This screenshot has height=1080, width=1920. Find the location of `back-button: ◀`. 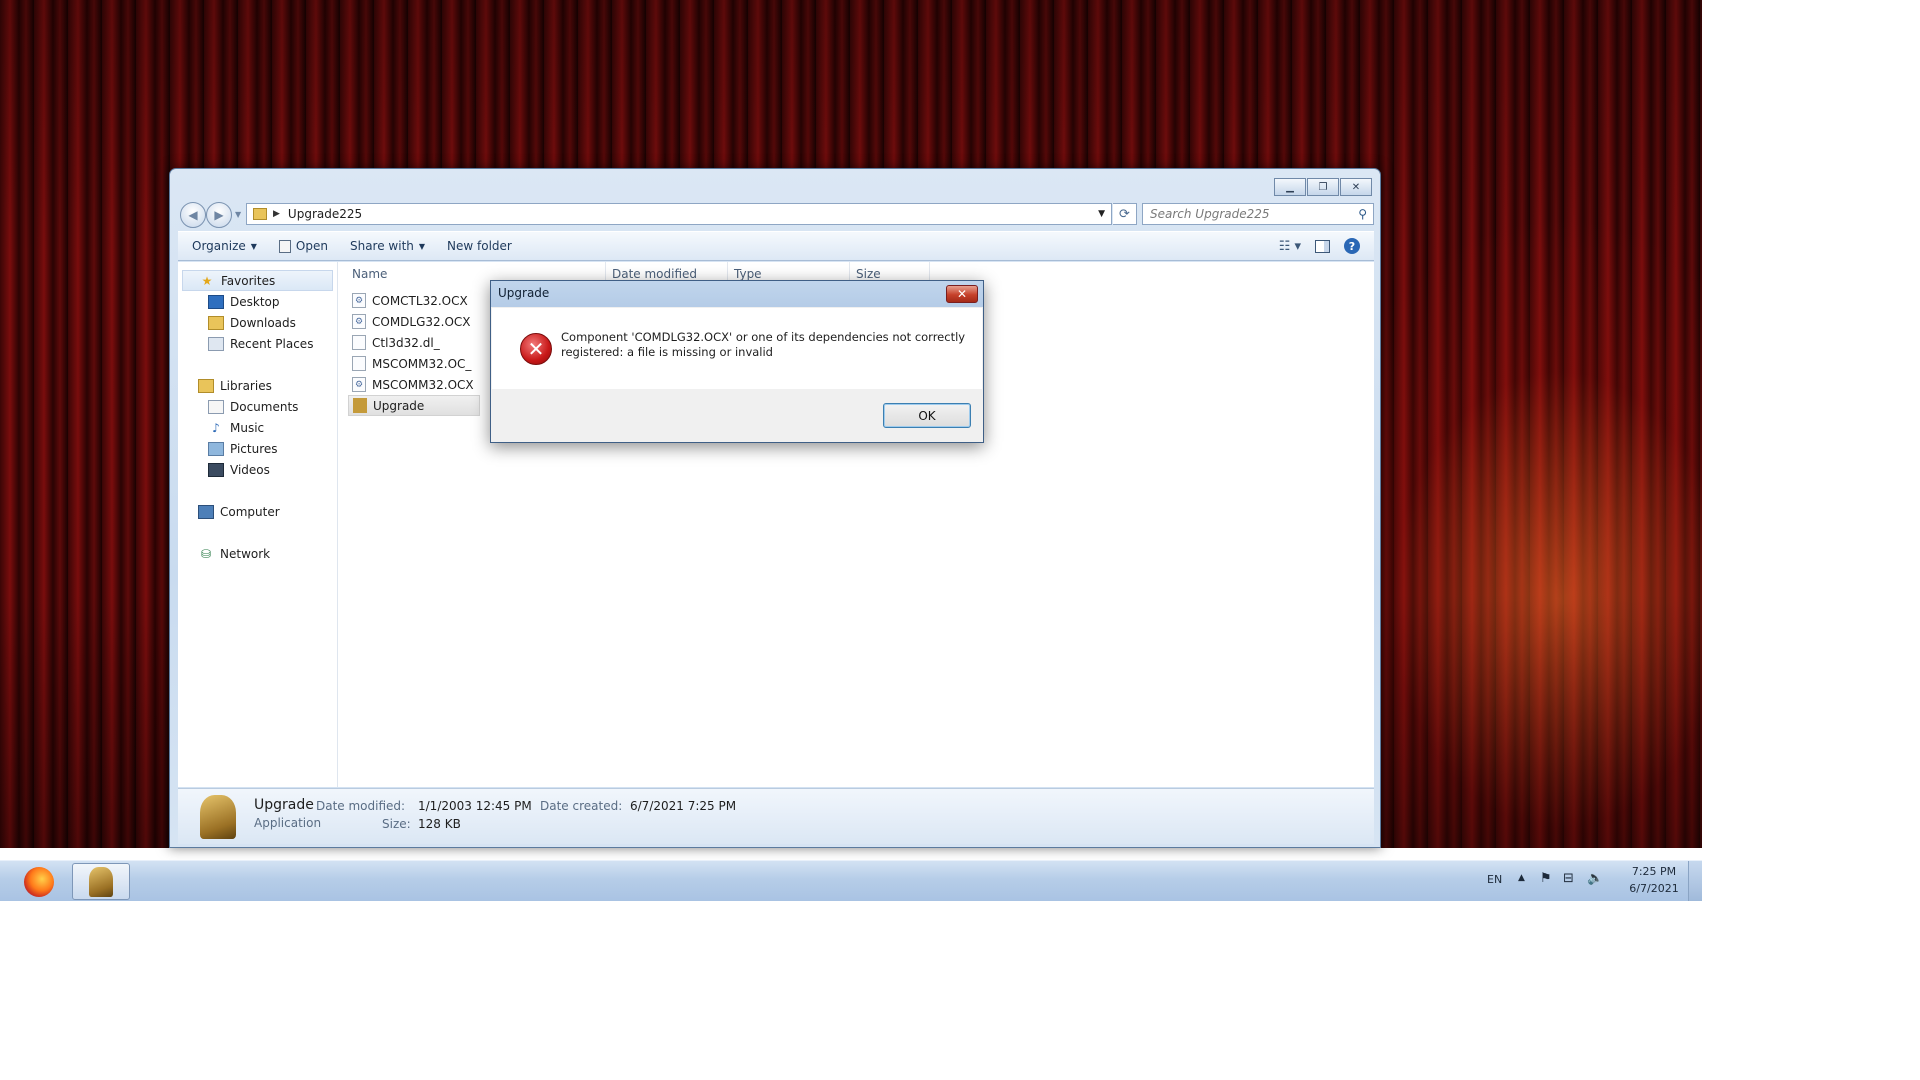

back-button: ◀ is located at coordinates (193, 215).